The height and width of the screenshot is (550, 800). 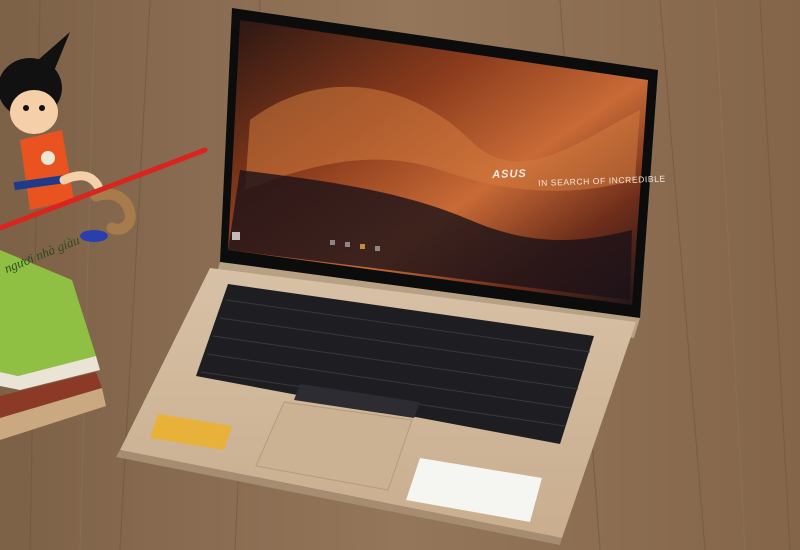 What do you see at coordinates (362, 246) in the screenshot?
I see `taskbar-folder-icon` at bounding box center [362, 246].